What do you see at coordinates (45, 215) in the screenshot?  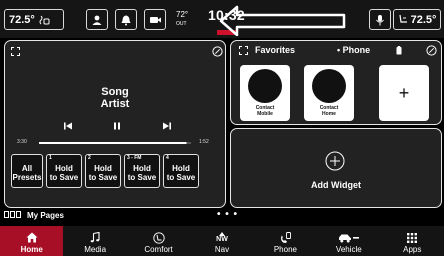 I see `my-pages-label: My Pages` at bounding box center [45, 215].